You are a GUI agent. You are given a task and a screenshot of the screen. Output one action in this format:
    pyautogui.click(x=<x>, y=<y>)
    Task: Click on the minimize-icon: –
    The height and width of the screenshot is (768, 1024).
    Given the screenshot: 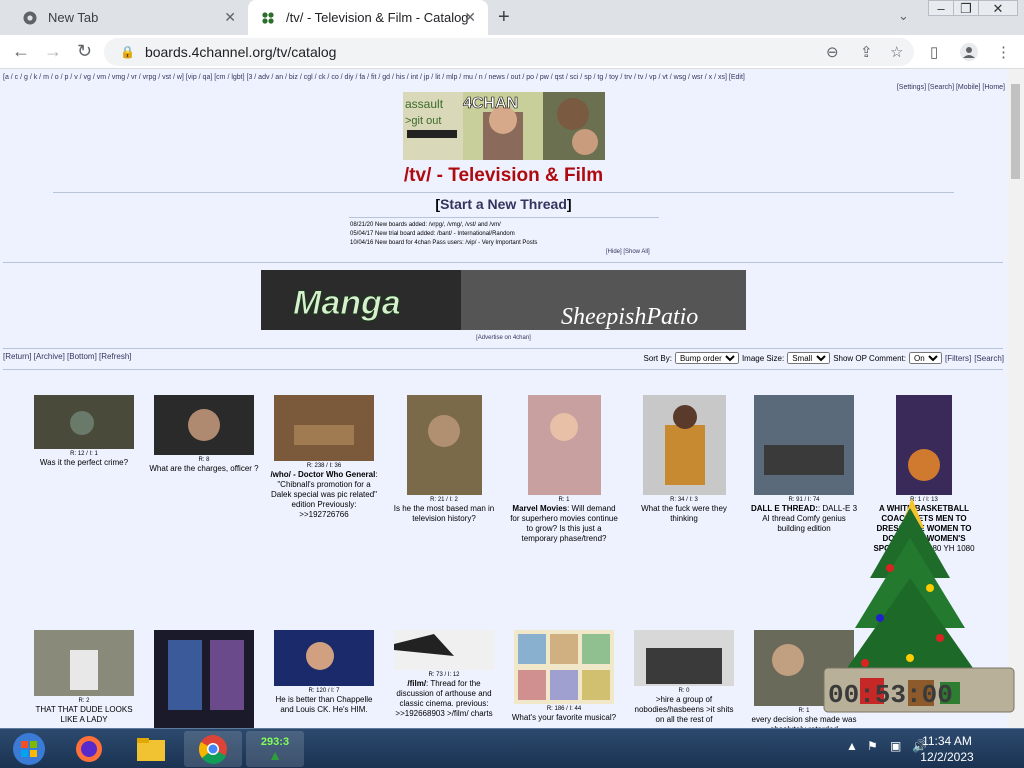 What is the action you would take?
    pyautogui.click(x=941, y=8)
    